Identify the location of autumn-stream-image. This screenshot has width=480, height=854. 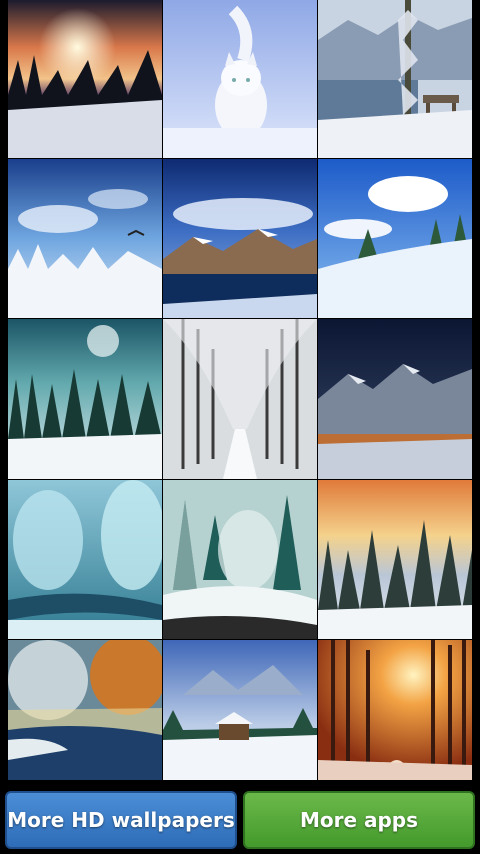
(85, 710).